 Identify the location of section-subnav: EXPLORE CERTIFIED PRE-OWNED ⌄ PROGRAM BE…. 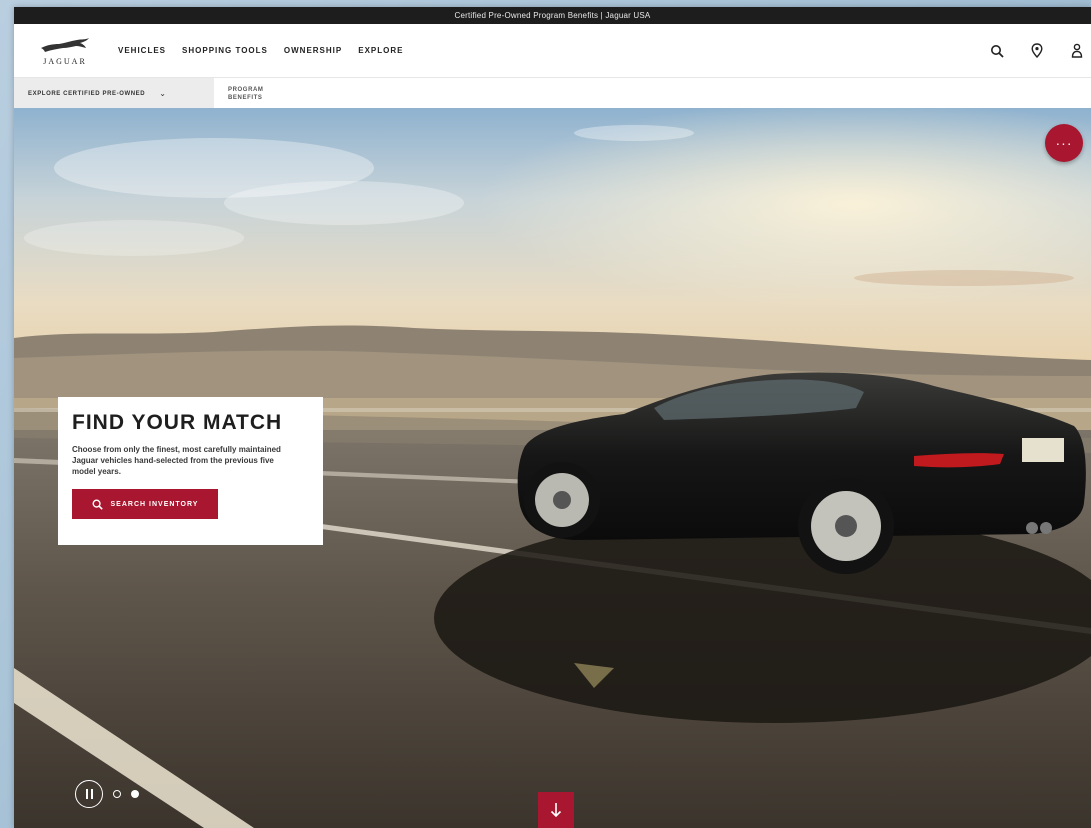
(552, 93).